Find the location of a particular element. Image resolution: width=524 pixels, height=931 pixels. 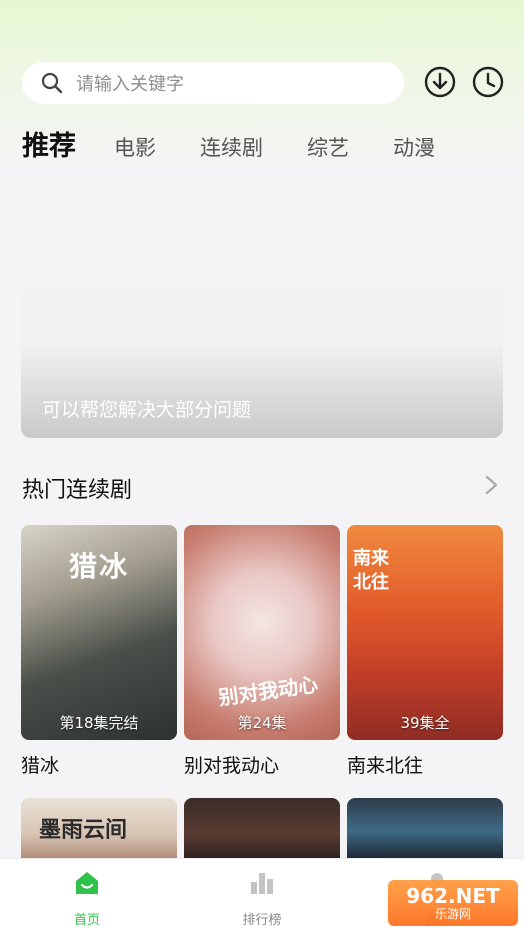

tab-movies: 电影 is located at coordinates (135, 147).